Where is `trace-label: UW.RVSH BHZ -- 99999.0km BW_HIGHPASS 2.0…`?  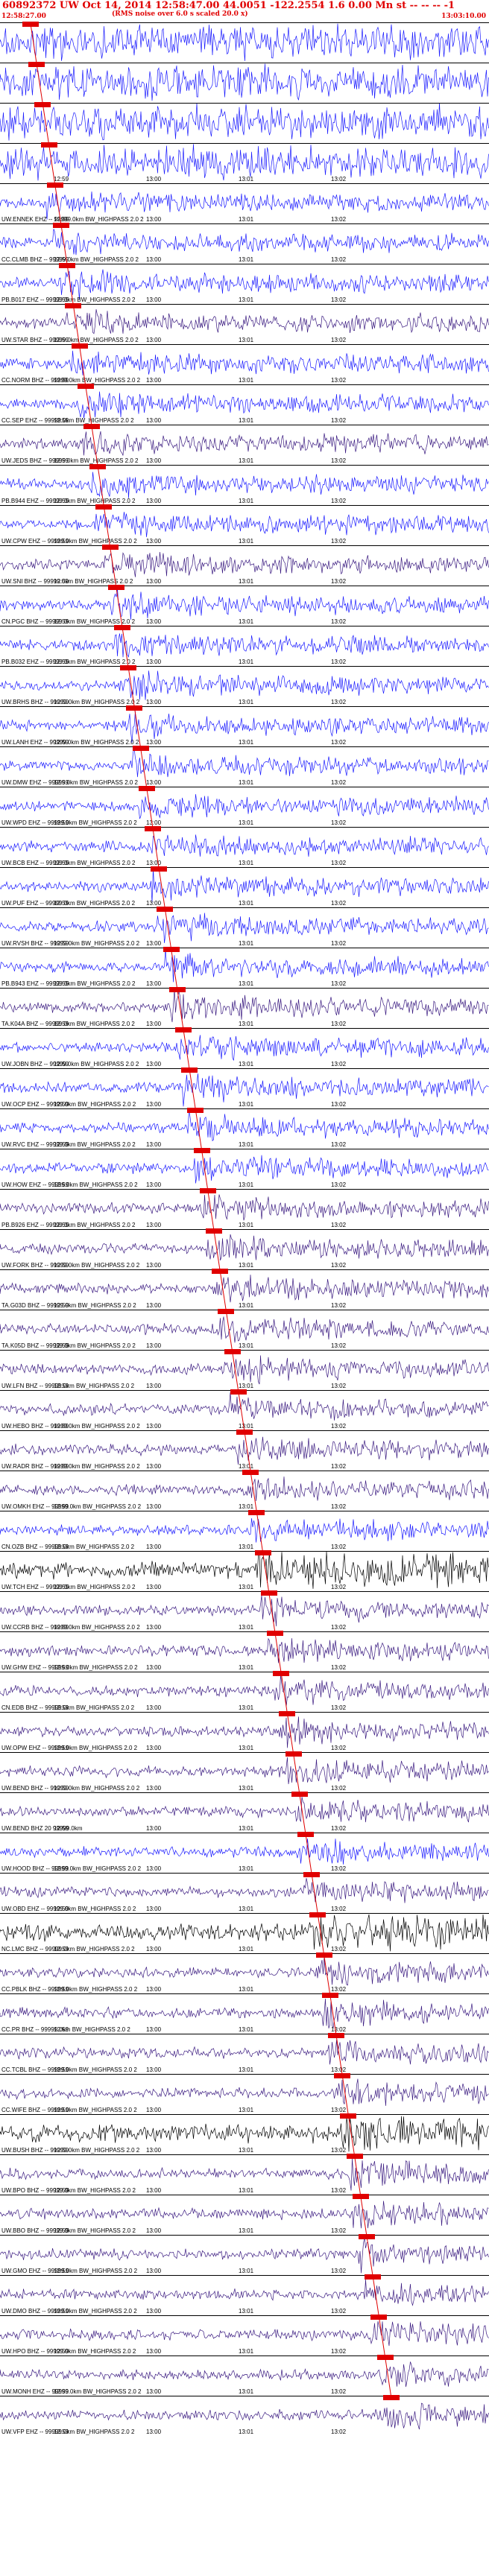 trace-label: UW.RVSH BHZ -- 99999.0km BW_HIGHPASS 2.0… is located at coordinates (70, 944).